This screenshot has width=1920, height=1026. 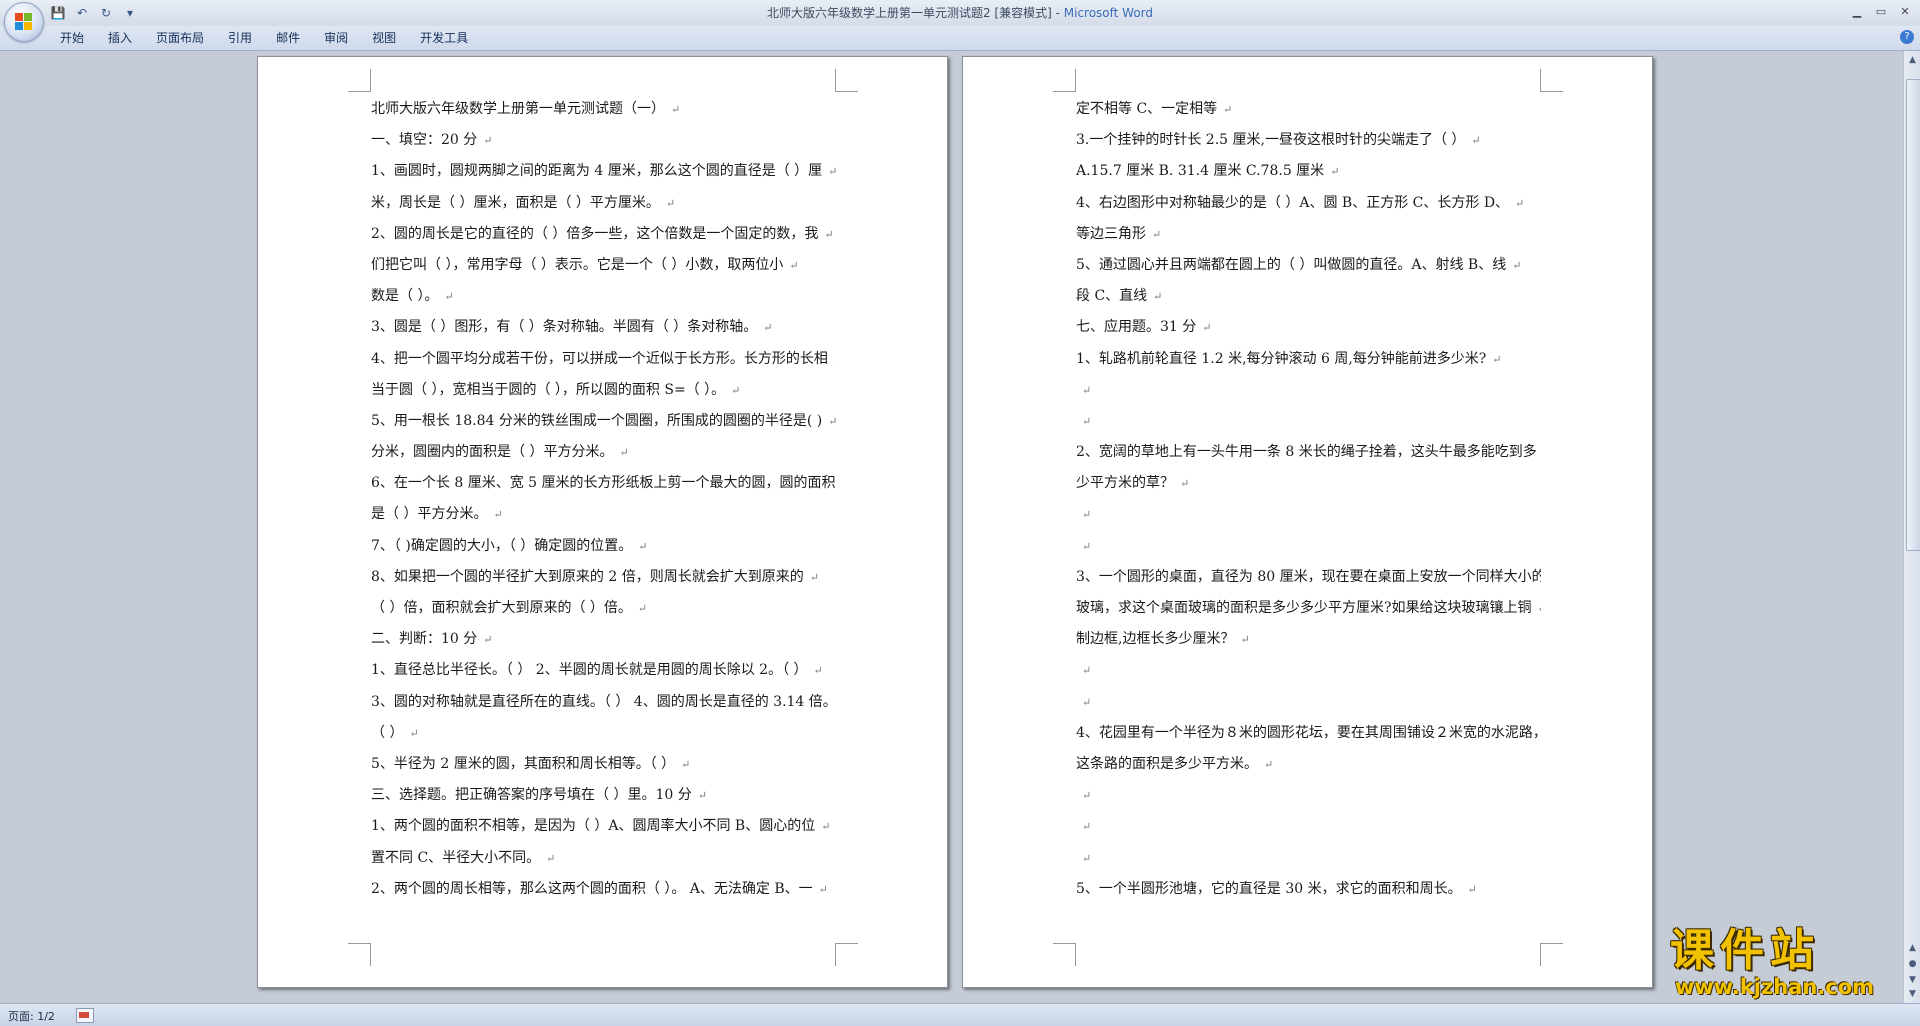 What do you see at coordinates (603, 514) in the screenshot?
I see `text-line: 是（ ）平方分米。 ↵` at bounding box center [603, 514].